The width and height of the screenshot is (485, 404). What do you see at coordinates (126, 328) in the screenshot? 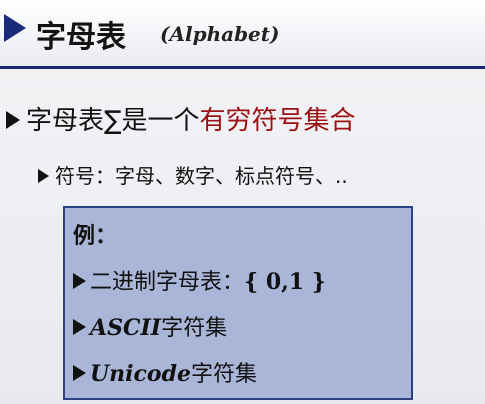
I see `ascii-label: ASCII` at bounding box center [126, 328].